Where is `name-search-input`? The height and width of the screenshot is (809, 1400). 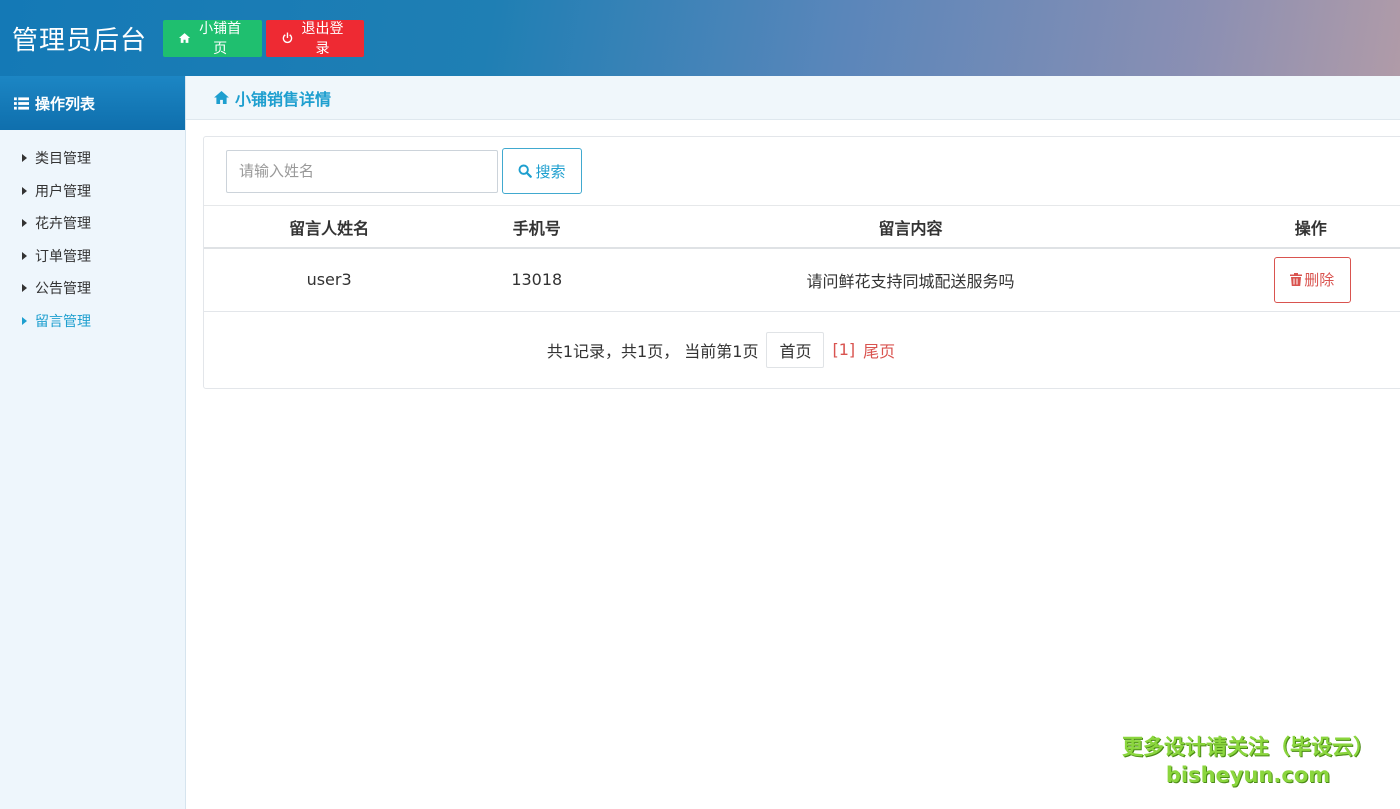
name-search-input is located at coordinates (362, 171).